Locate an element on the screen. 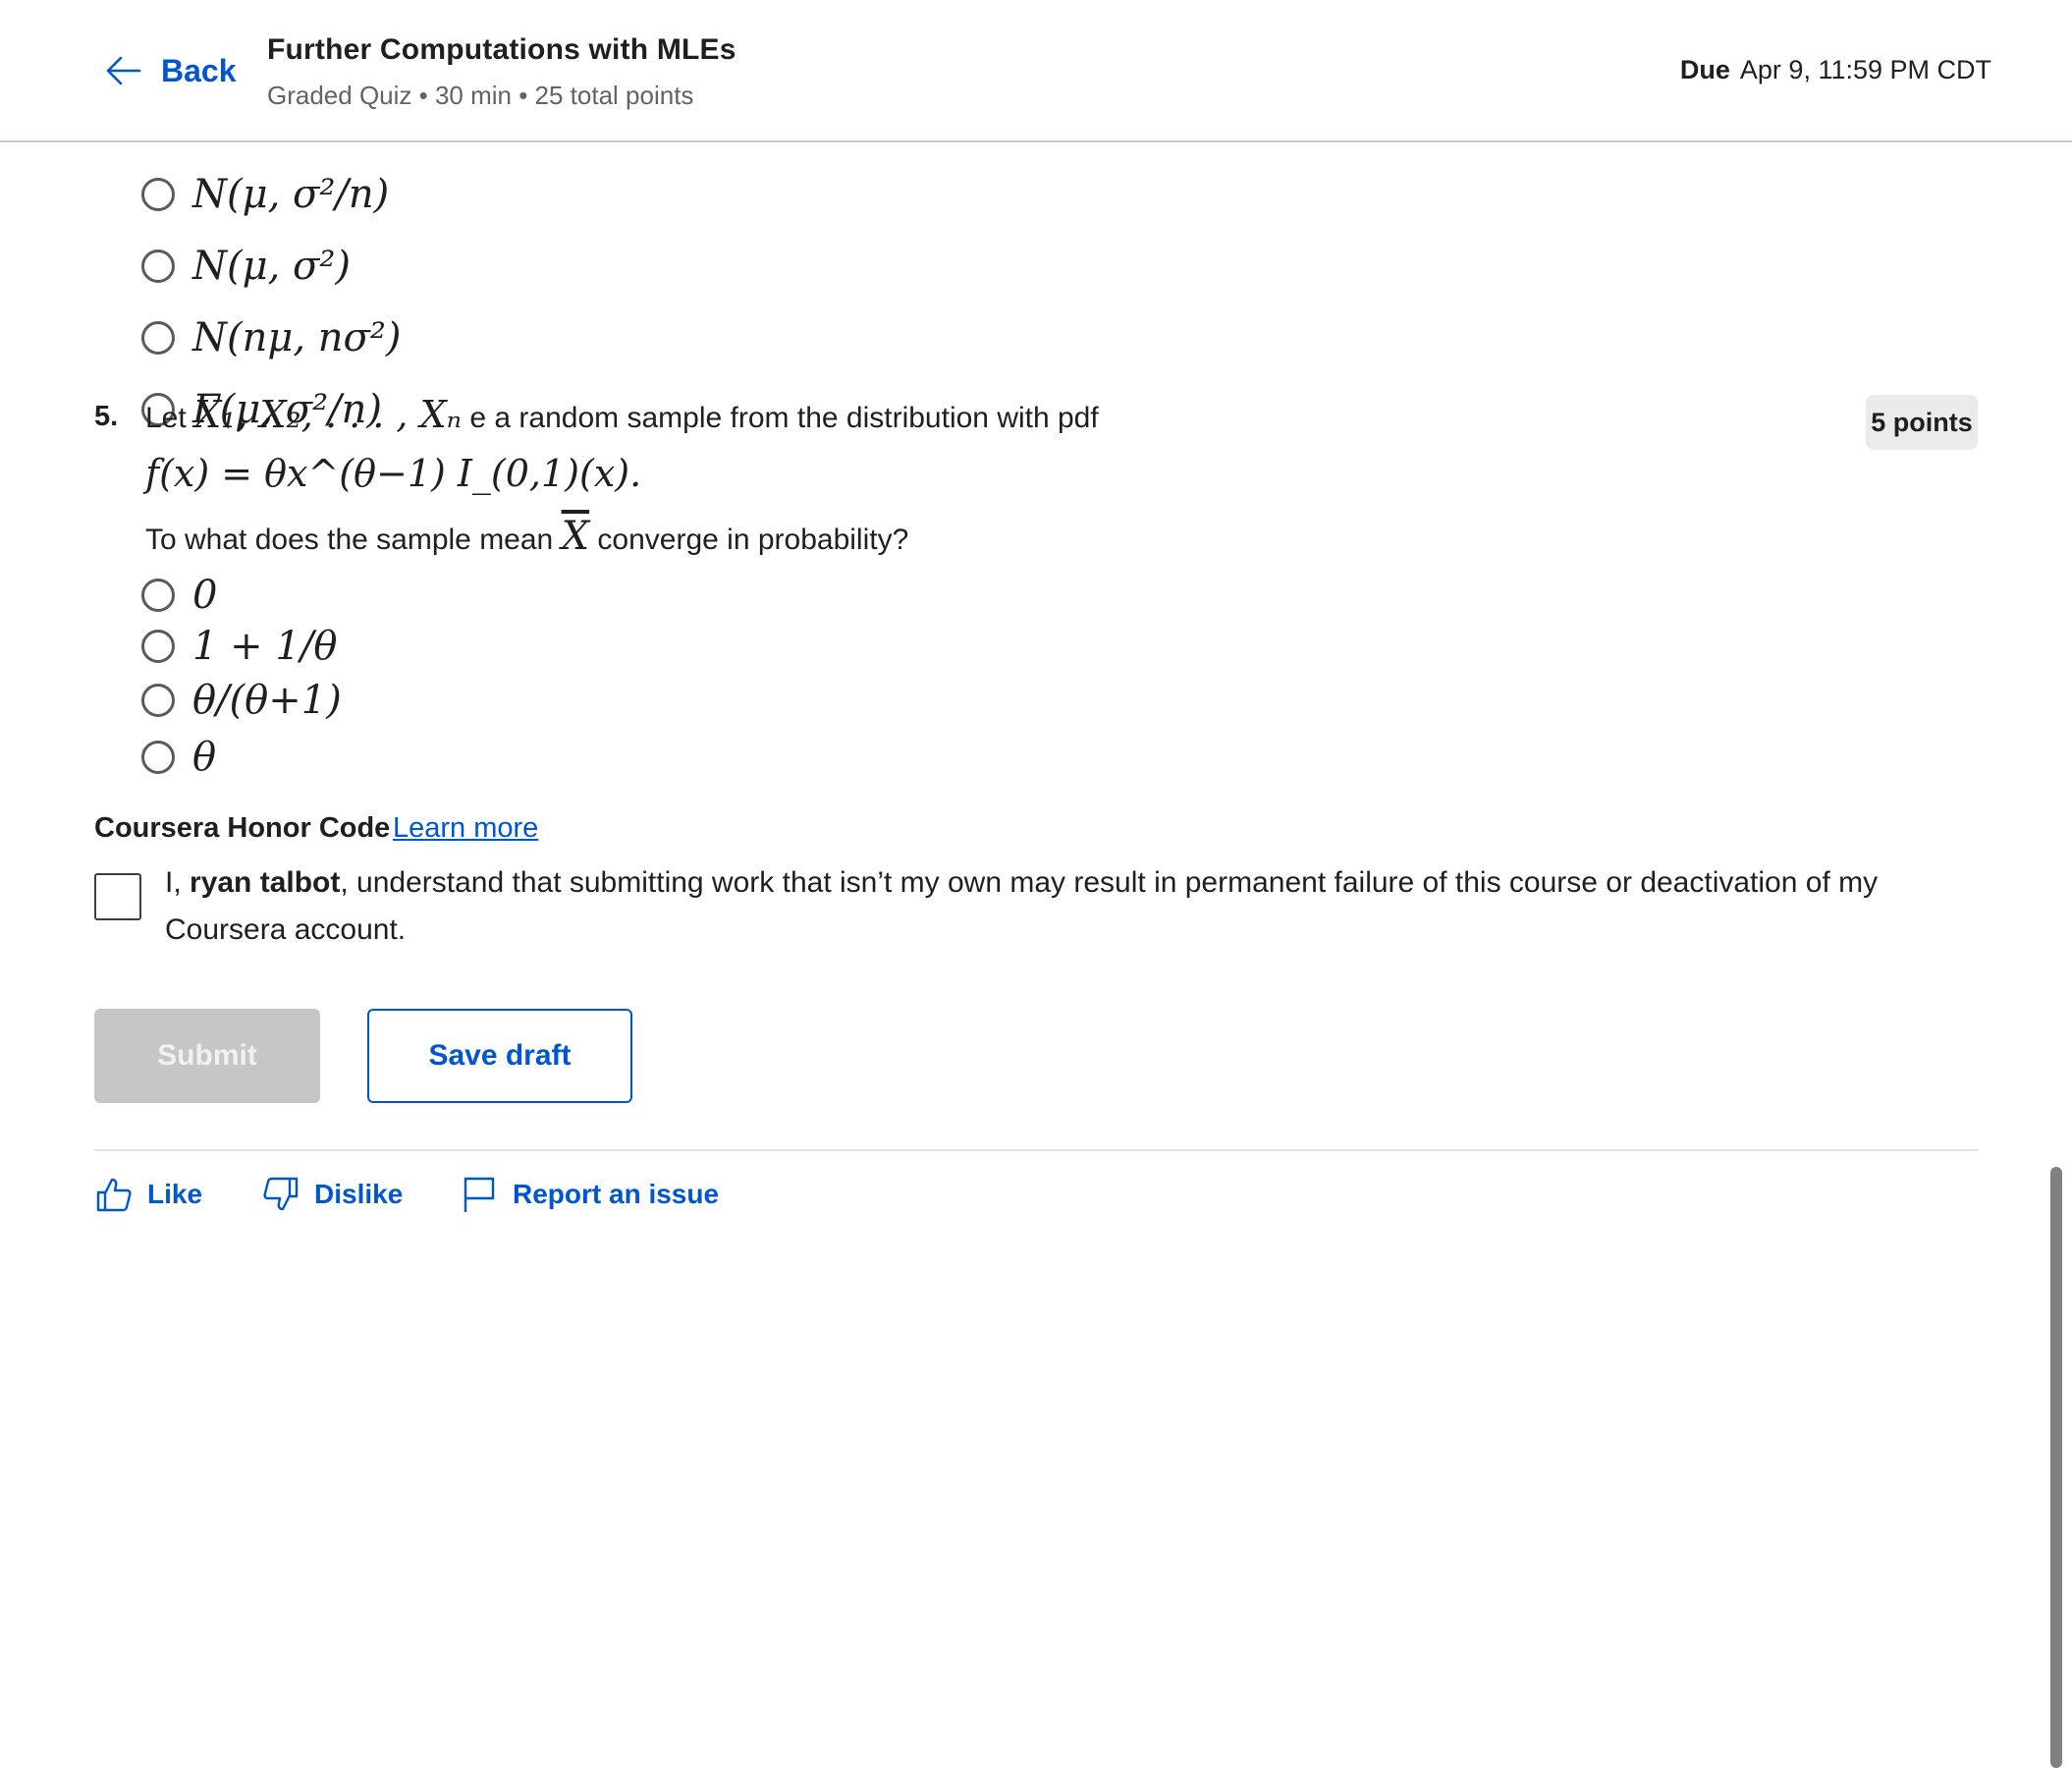 The width and height of the screenshot is (2072, 1768). back-label: Back is located at coordinates (199, 70).